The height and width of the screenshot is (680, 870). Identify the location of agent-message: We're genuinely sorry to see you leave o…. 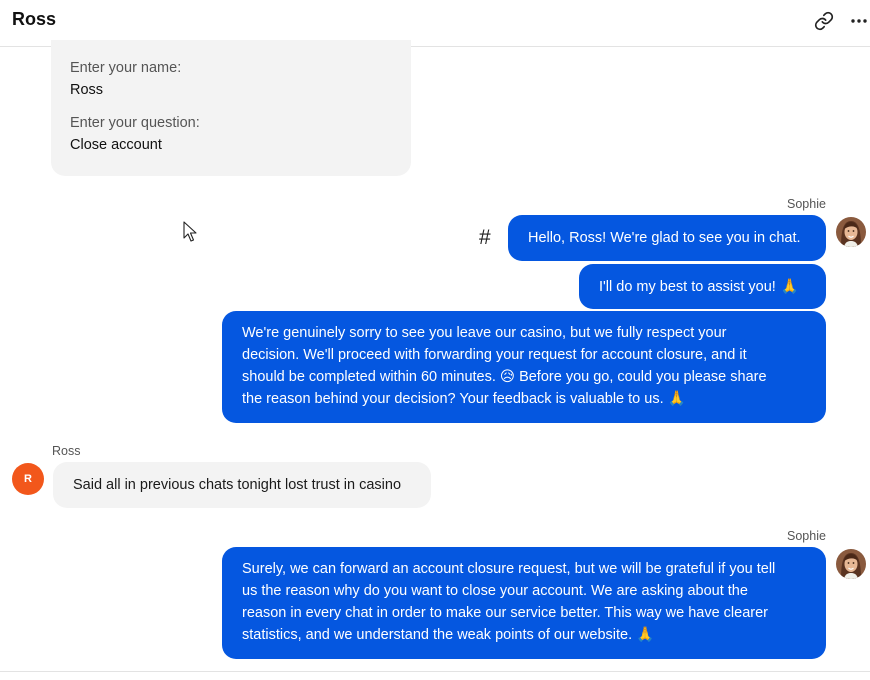
(524, 367).